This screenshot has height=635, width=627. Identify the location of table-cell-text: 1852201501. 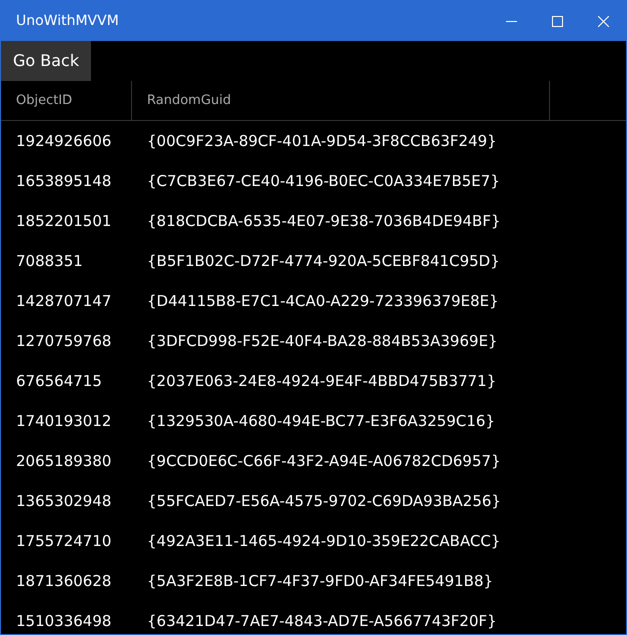
(63, 221).